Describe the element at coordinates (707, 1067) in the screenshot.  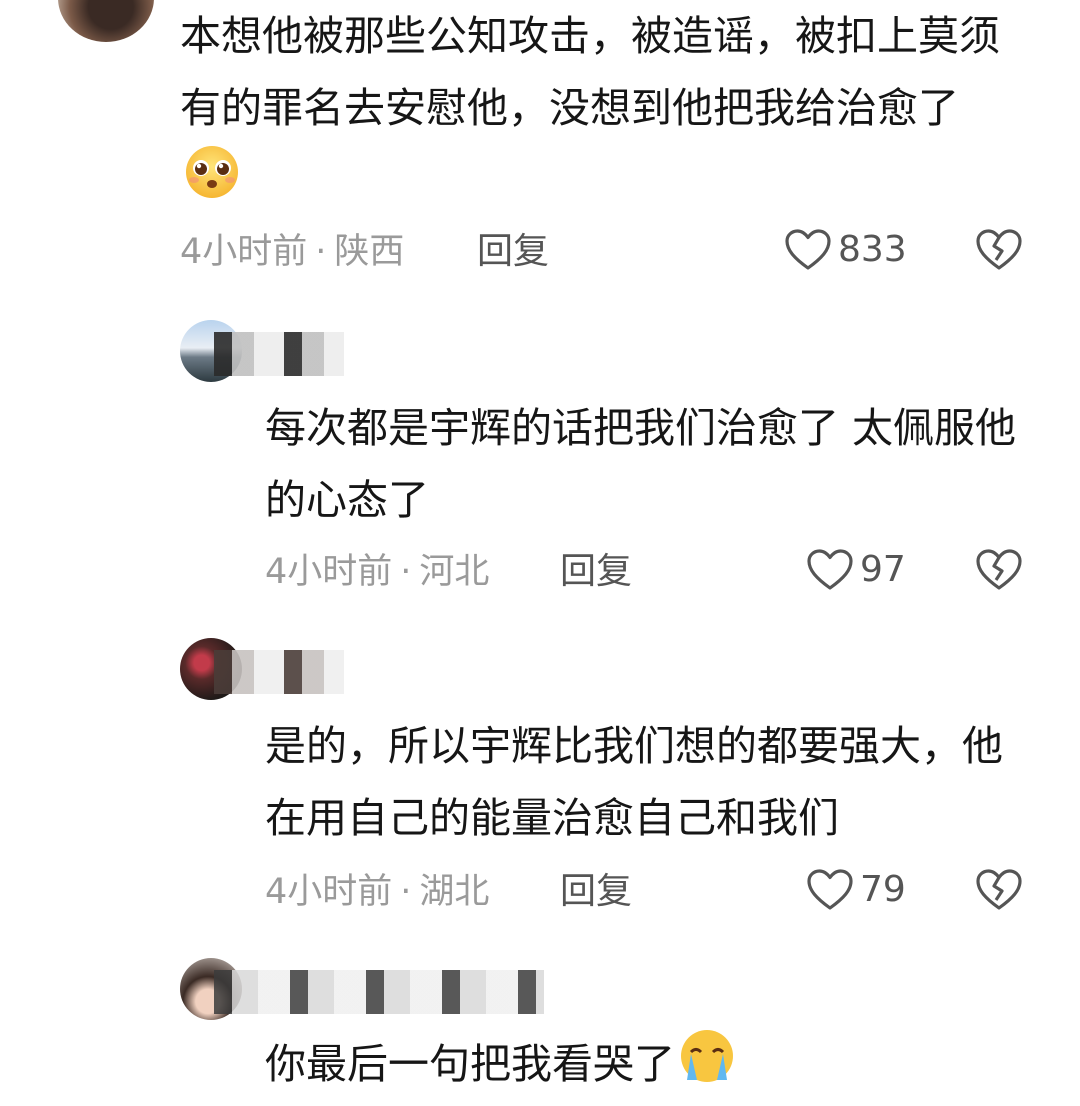
I see `crying-face-icon` at that location.